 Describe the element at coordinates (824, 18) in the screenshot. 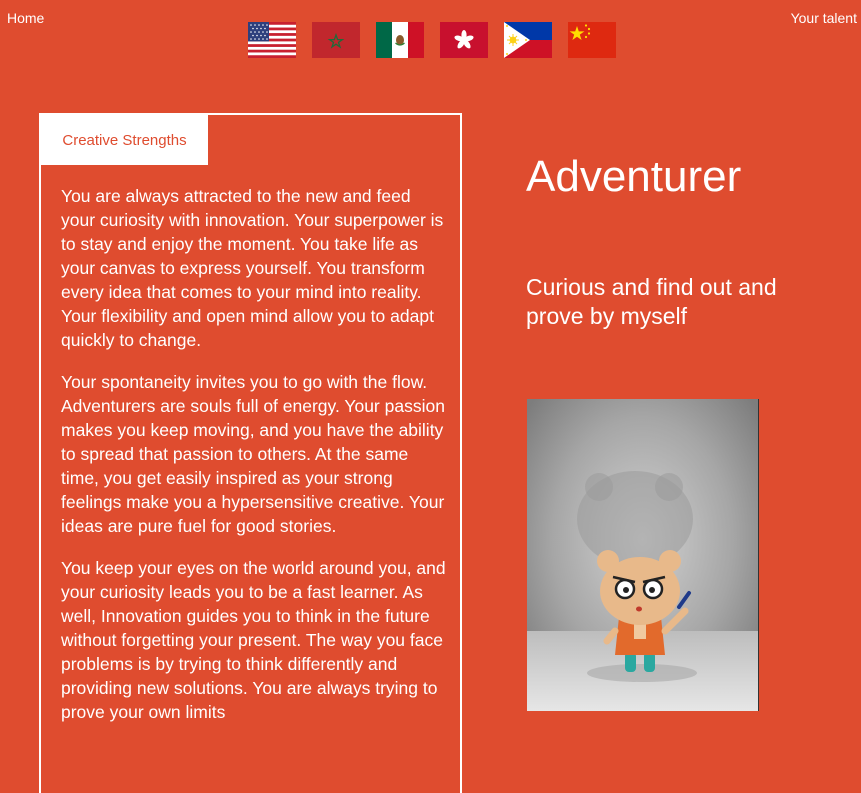

I see `nav-your-talent-link: Your talent` at that location.